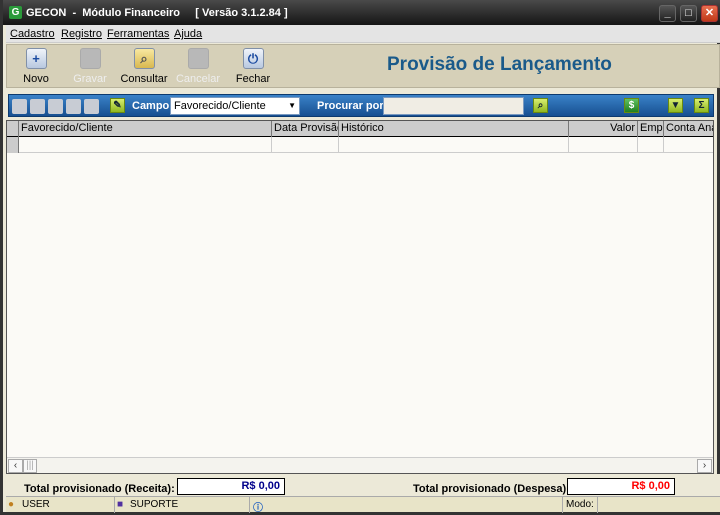  Describe the element at coordinates (30, 466) in the screenshot. I see `scroll-thumb: |||` at that location.